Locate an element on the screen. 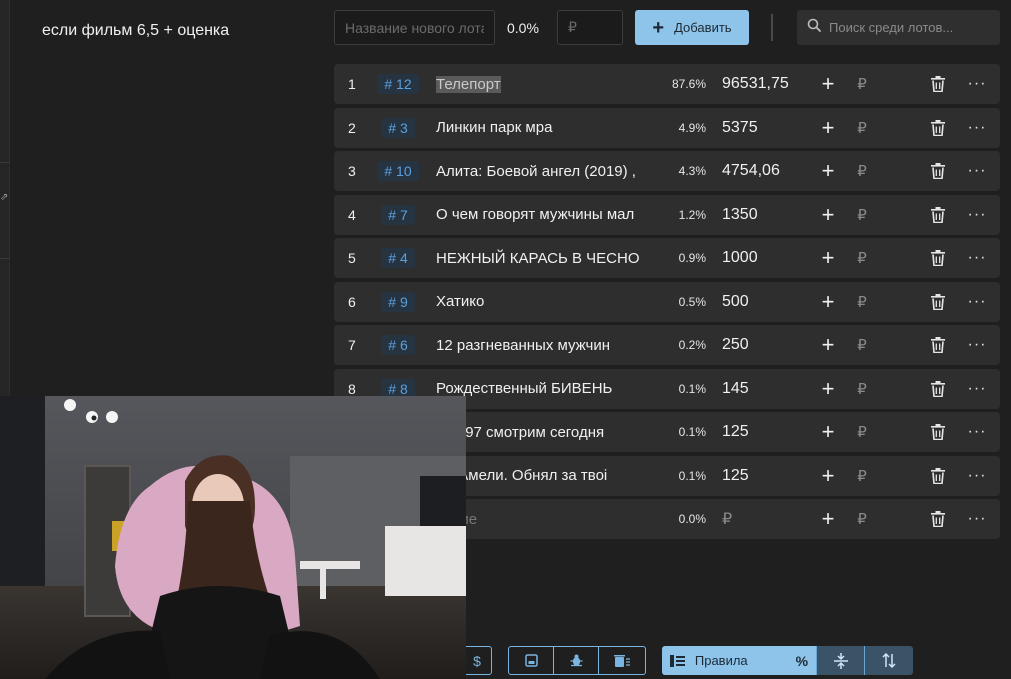 This screenshot has width=1011, height=679. lot-amount: 1000 is located at coordinates (767, 258).